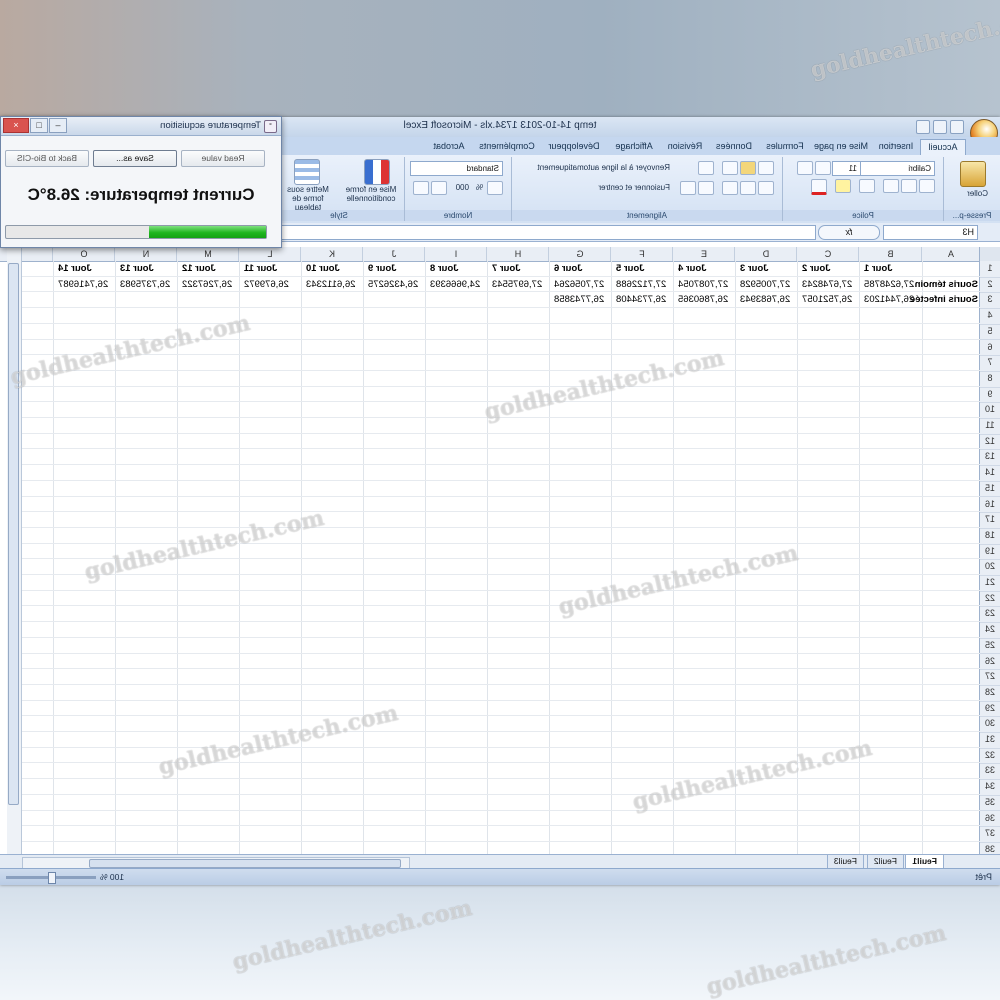  What do you see at coordinates (990, 677) in the screenshot?
I see `row-header: 27` at bounding box center [990, 677].